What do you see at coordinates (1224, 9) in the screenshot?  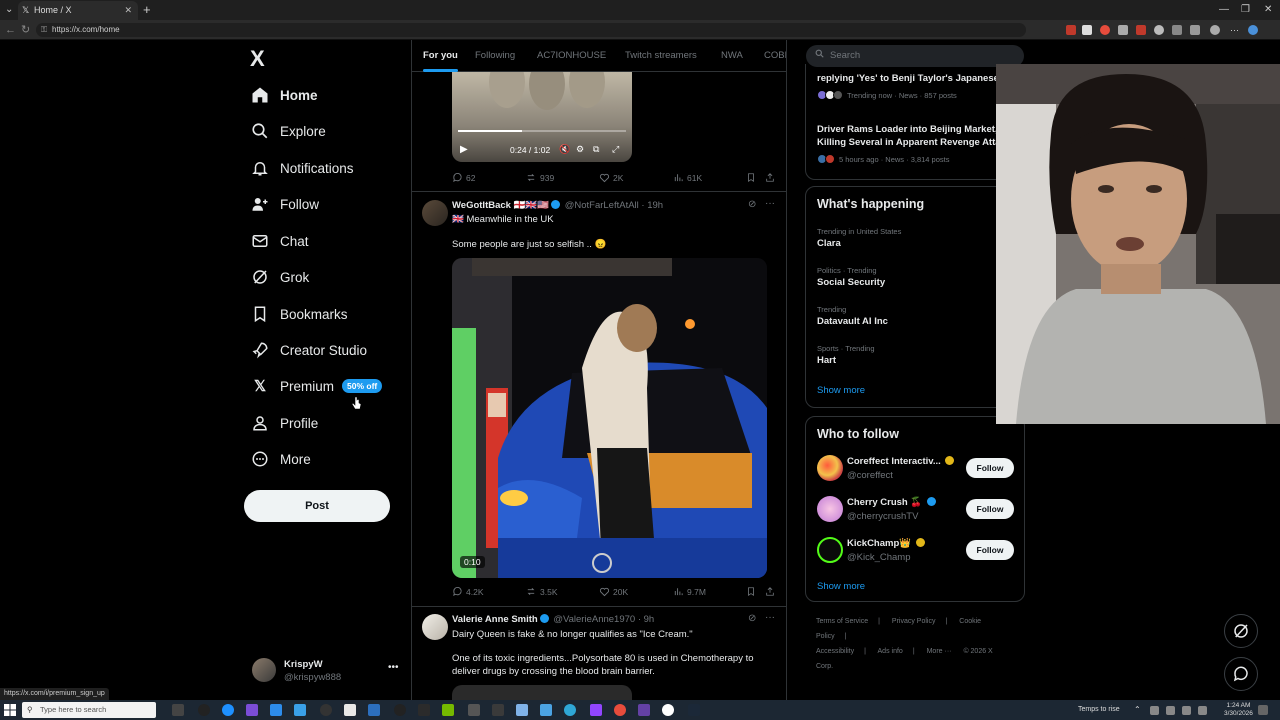 I see `minimize-icon: —` at bounding box center [1224, 9].